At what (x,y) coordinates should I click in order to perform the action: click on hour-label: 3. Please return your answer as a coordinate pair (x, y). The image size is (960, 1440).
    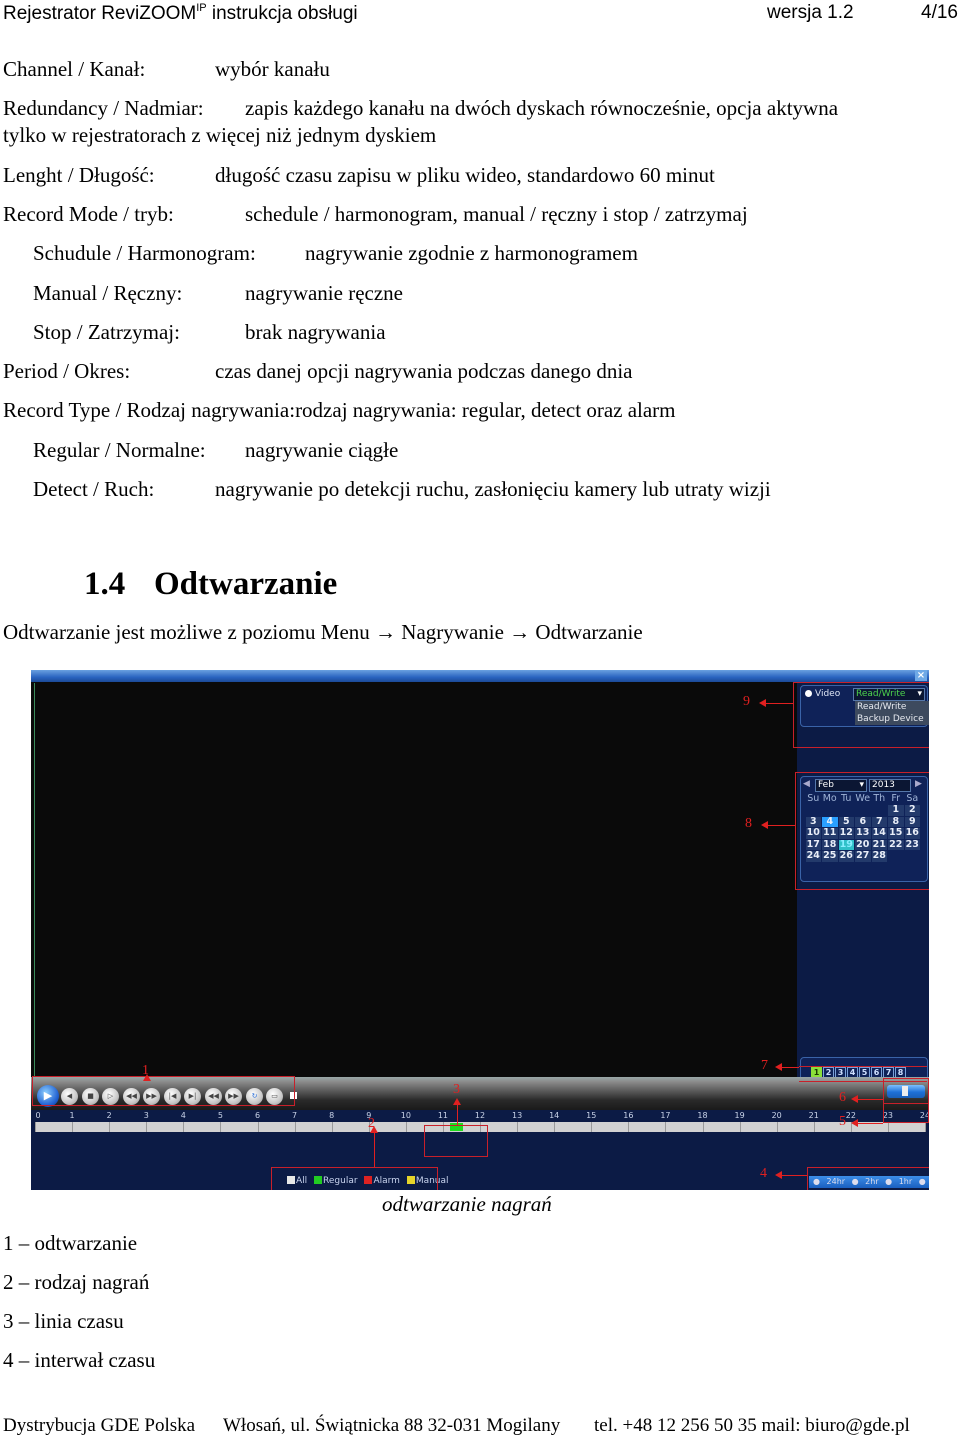
    Looking at the image, I should click on (146, 1115).